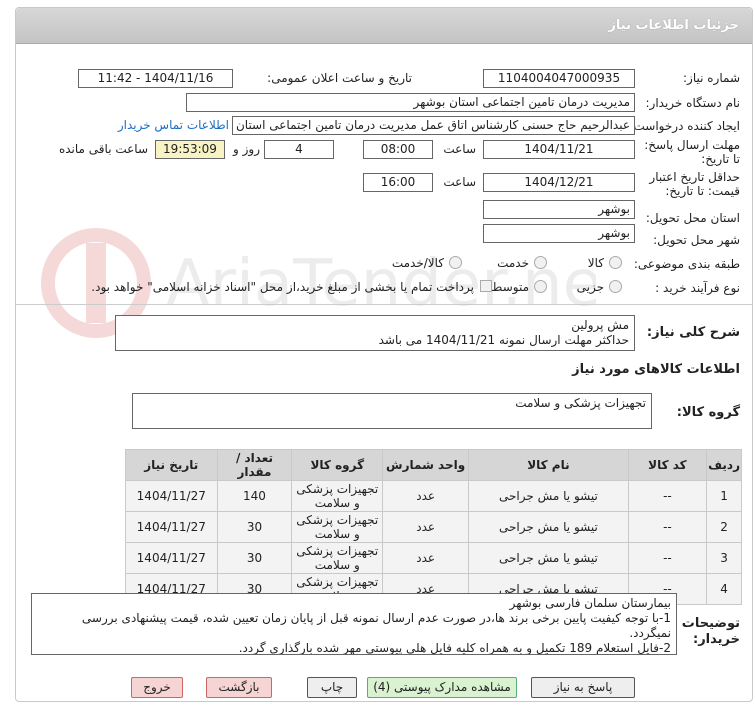 The height and width of the screenshot is (712, 755). Describe the element at coordinates (673, 25) in the screenshot. I see `panel-title: جزئیات اطلاعات نیاز` at that location.